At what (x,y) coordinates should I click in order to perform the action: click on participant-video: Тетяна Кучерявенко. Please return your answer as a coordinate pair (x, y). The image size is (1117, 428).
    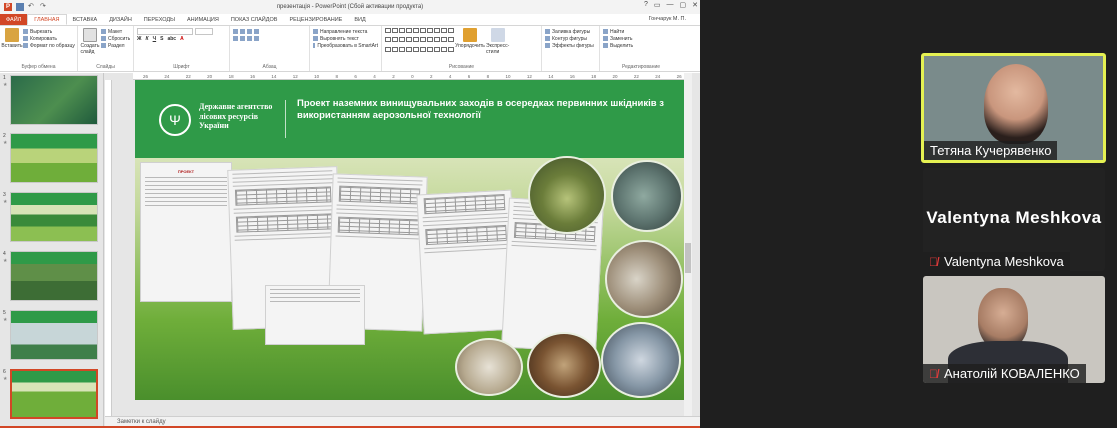
    Looking at the image, I should click on (1013, 108).